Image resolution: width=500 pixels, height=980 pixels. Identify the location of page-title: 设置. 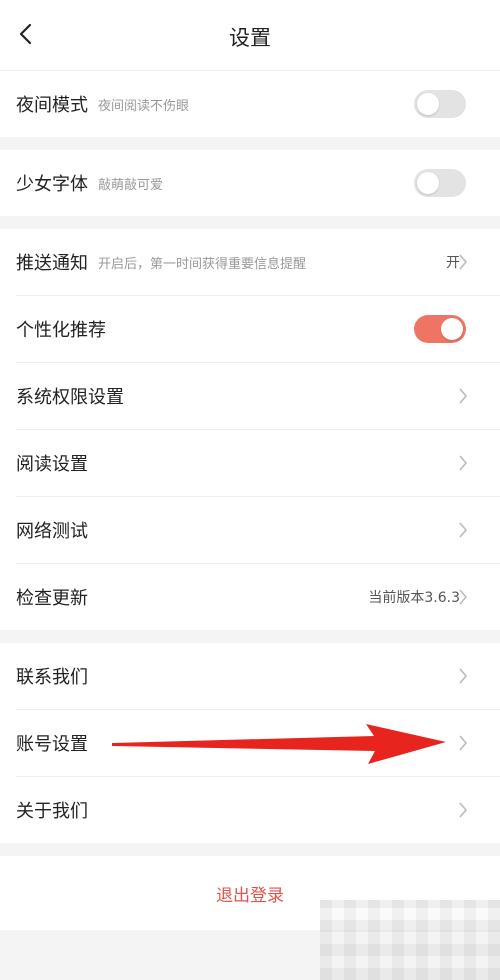
(250, 38).